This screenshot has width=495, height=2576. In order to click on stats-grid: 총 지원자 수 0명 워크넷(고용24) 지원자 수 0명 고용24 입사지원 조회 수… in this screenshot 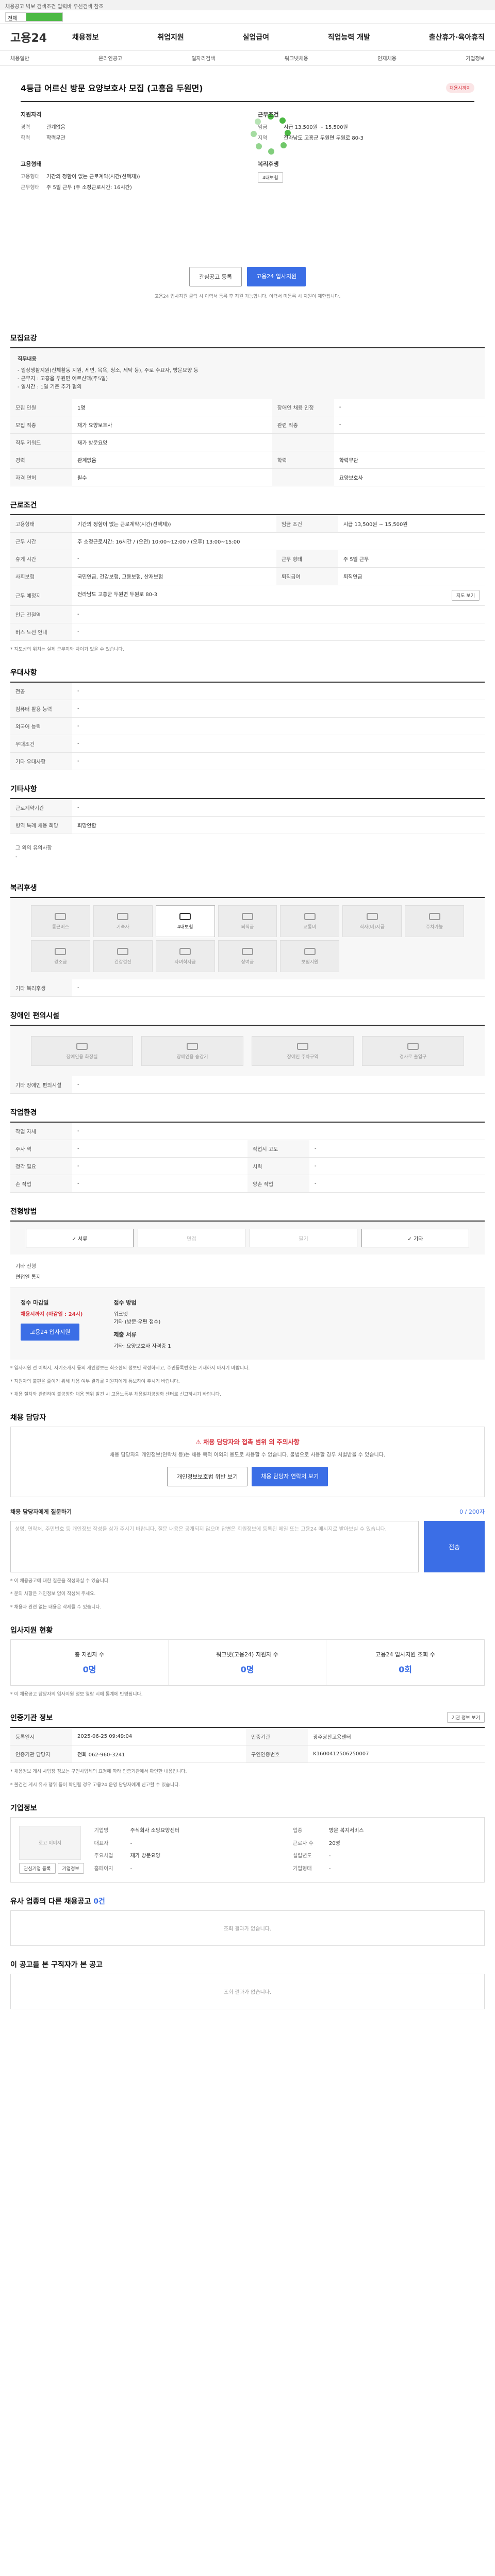, I will do `click(247, 1662)`.